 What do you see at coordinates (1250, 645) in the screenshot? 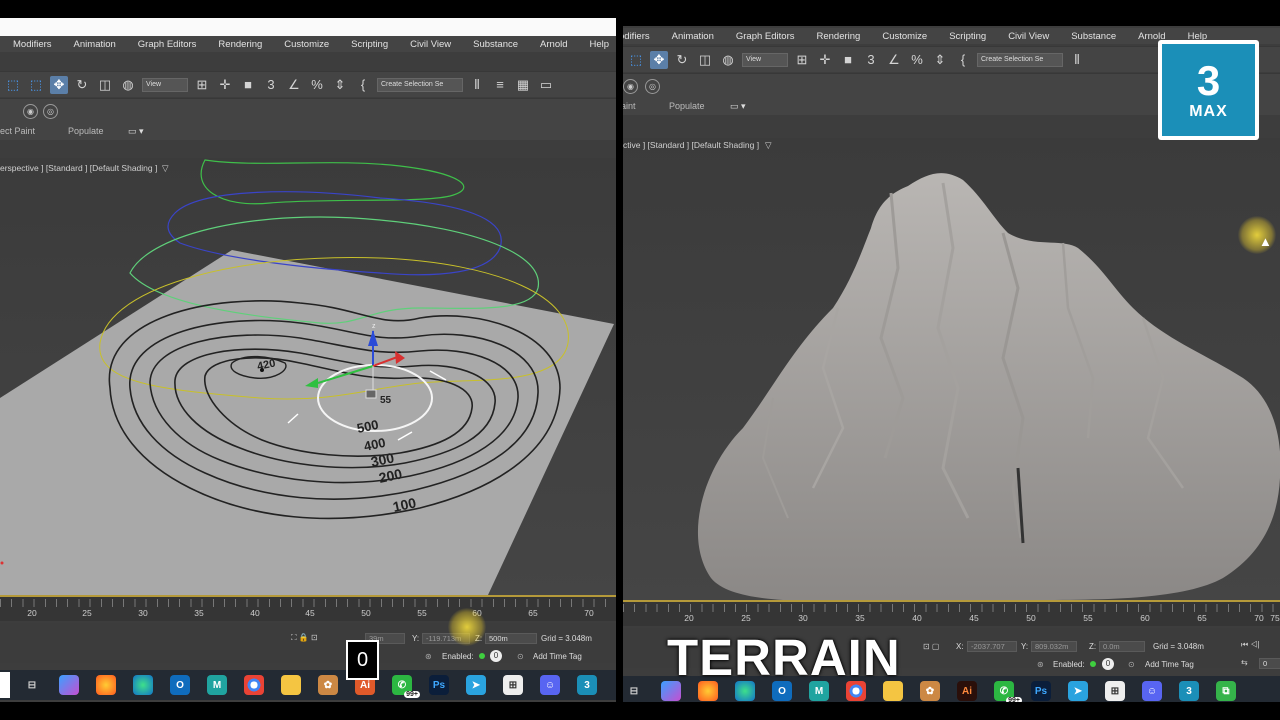
I see `goto-start-icon: ⏮ ◁|` at bounding box center [1250, 645].